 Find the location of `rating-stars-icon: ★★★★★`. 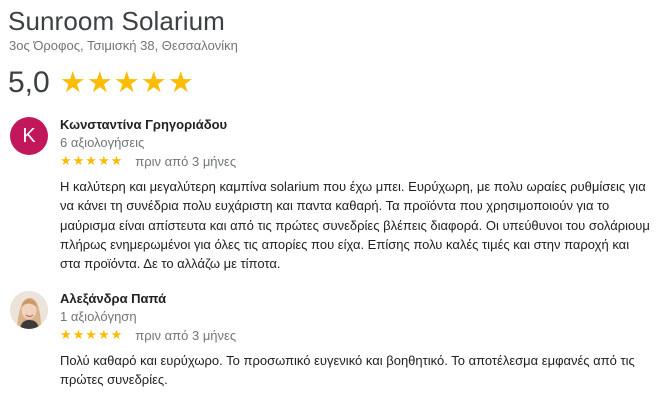

rating-stars-icon: ★★★★★ is located at coordinates (127, 82).